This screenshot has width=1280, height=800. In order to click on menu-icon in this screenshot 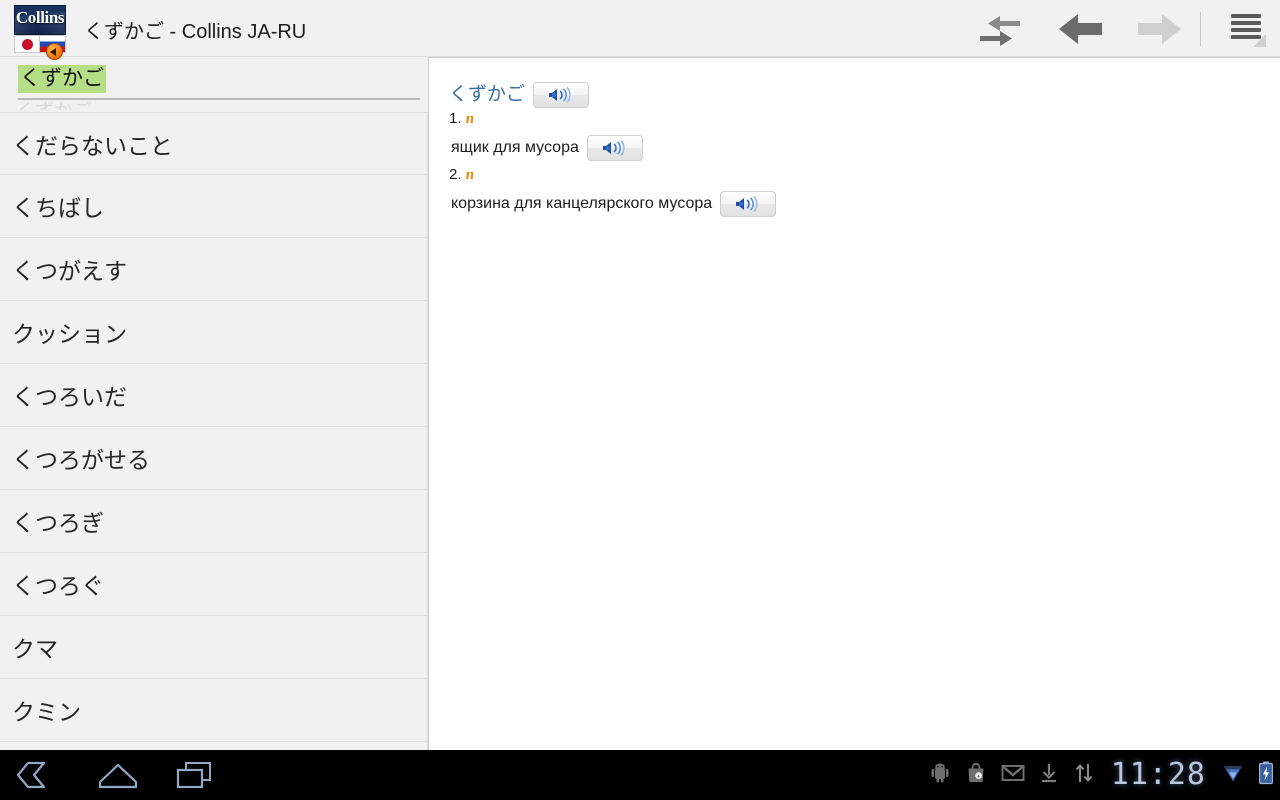, I will do `click(1247, 29)`.